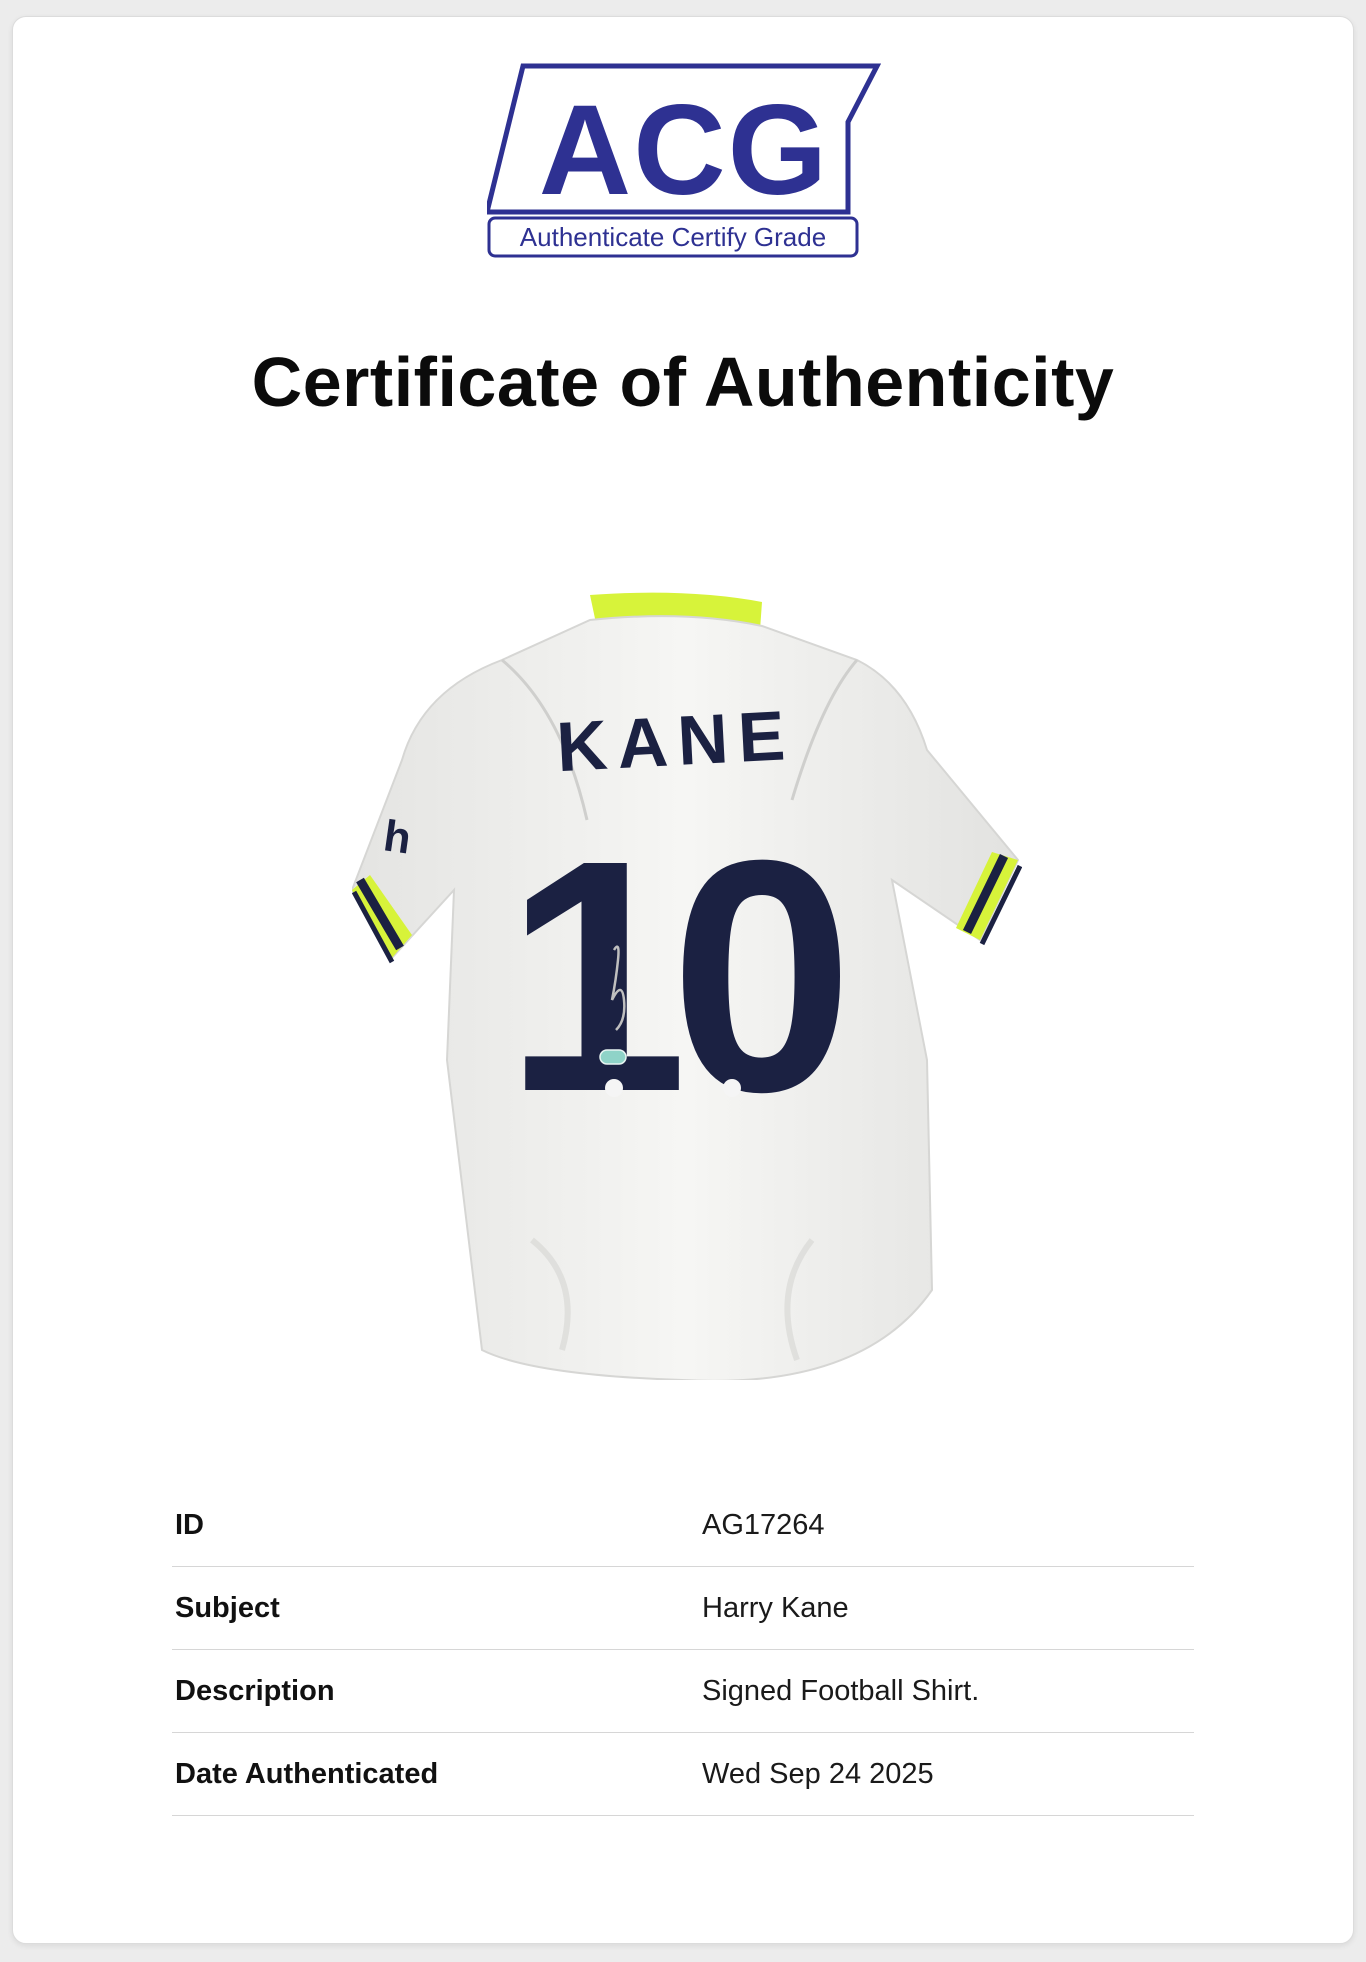  Describe the element at coordinates (672, 975) in the screenshot. I see `shirt-number: 10` at that location.